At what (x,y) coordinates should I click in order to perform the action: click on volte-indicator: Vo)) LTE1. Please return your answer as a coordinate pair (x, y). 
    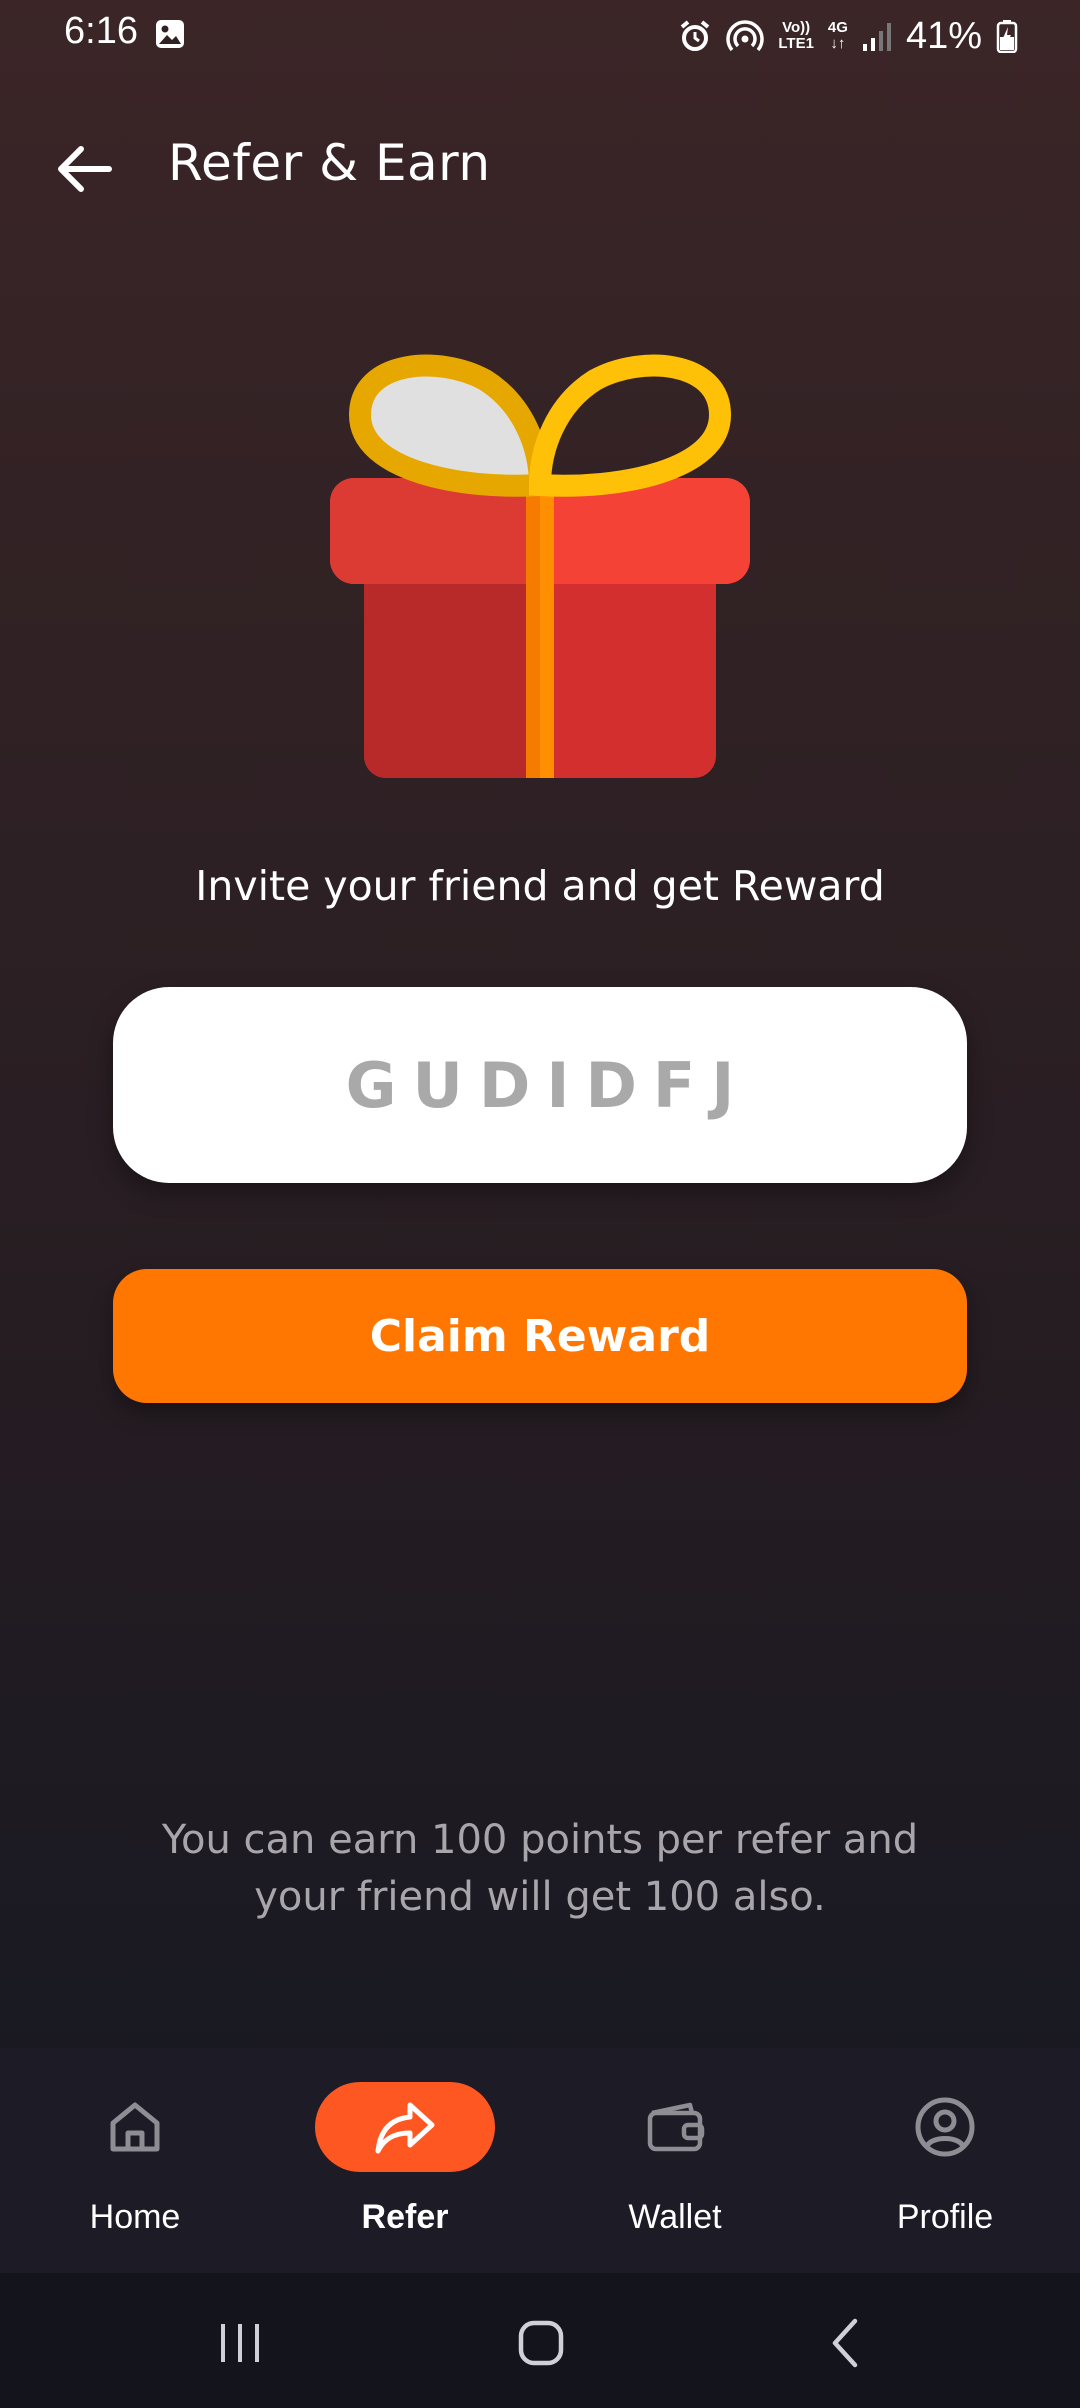
    Looking at the image, I should click on (796, 36).